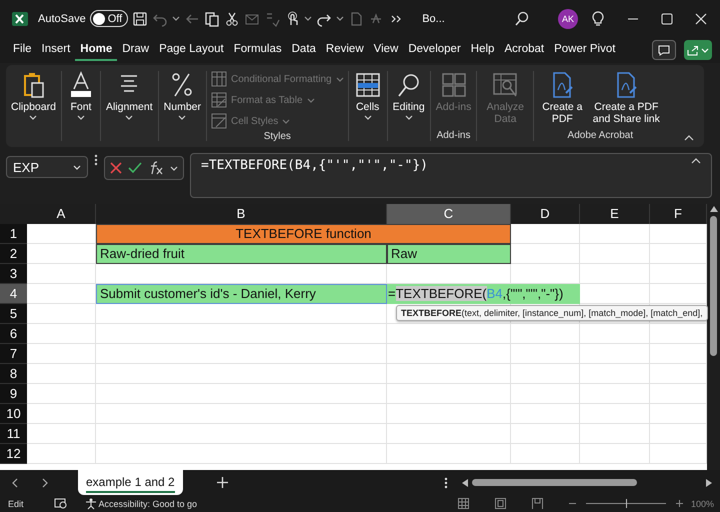  I want to click on autosave-toggle: Off, so click(109, 19).